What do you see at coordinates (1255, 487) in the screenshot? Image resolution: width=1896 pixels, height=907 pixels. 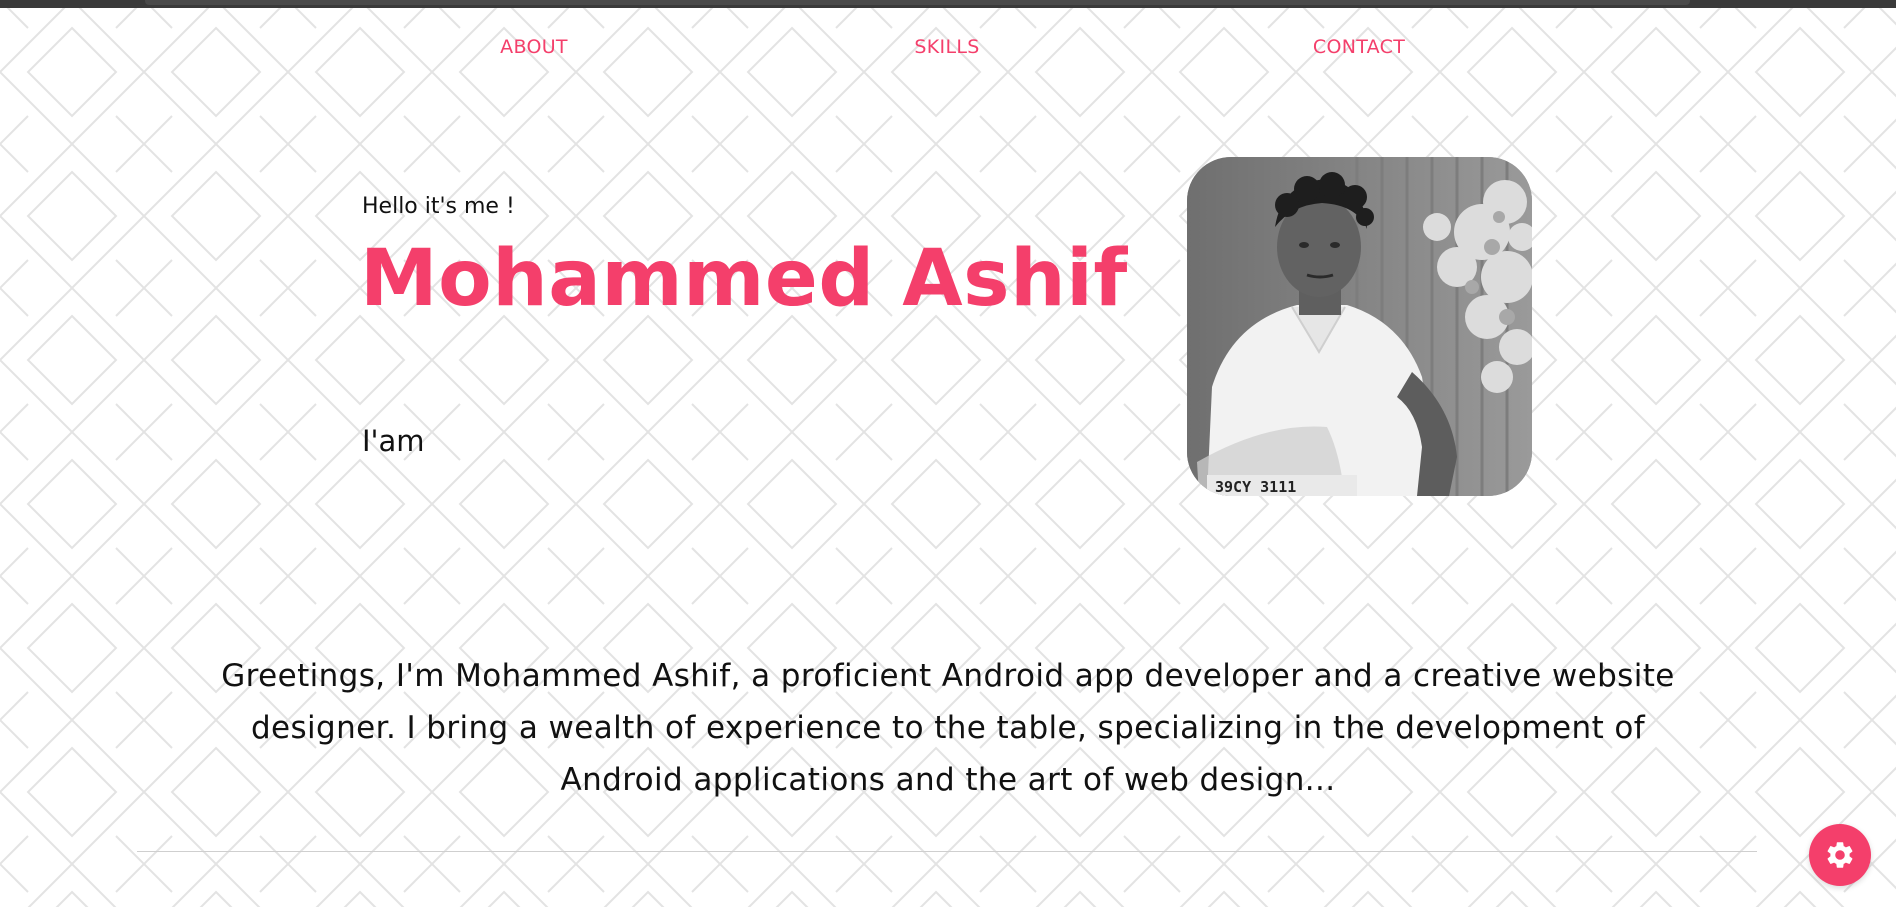 I see `bike-number-plate: 39CY 3111` at bounding box center [1255, 487].